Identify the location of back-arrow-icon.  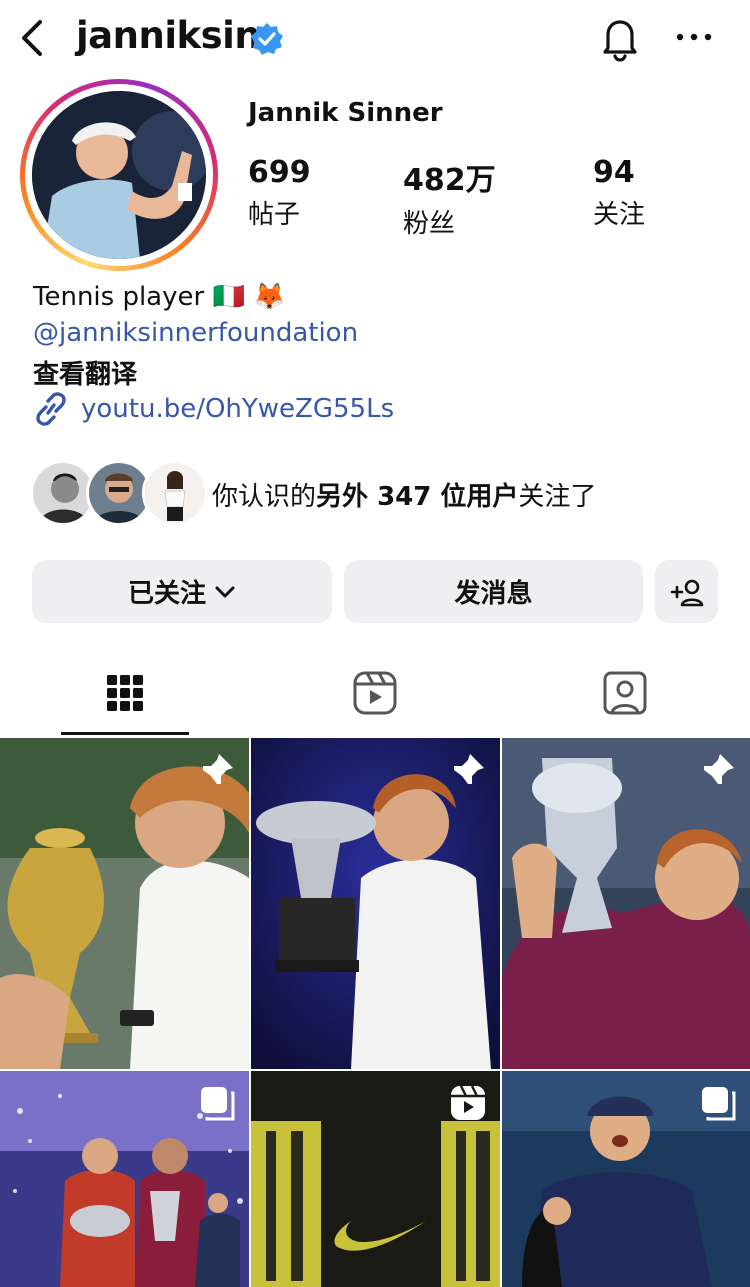
(32, 38).